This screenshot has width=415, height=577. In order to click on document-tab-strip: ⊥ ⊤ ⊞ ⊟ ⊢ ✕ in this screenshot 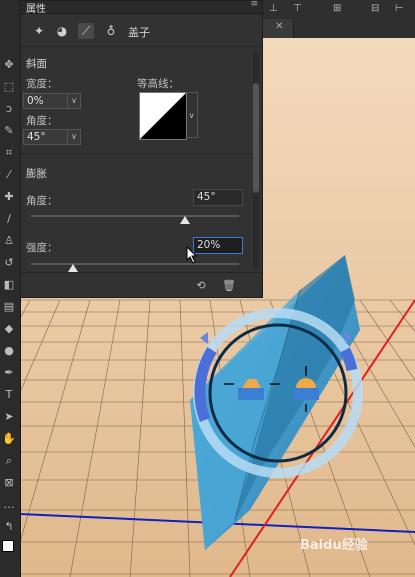, I will do `click(339, 19)`.